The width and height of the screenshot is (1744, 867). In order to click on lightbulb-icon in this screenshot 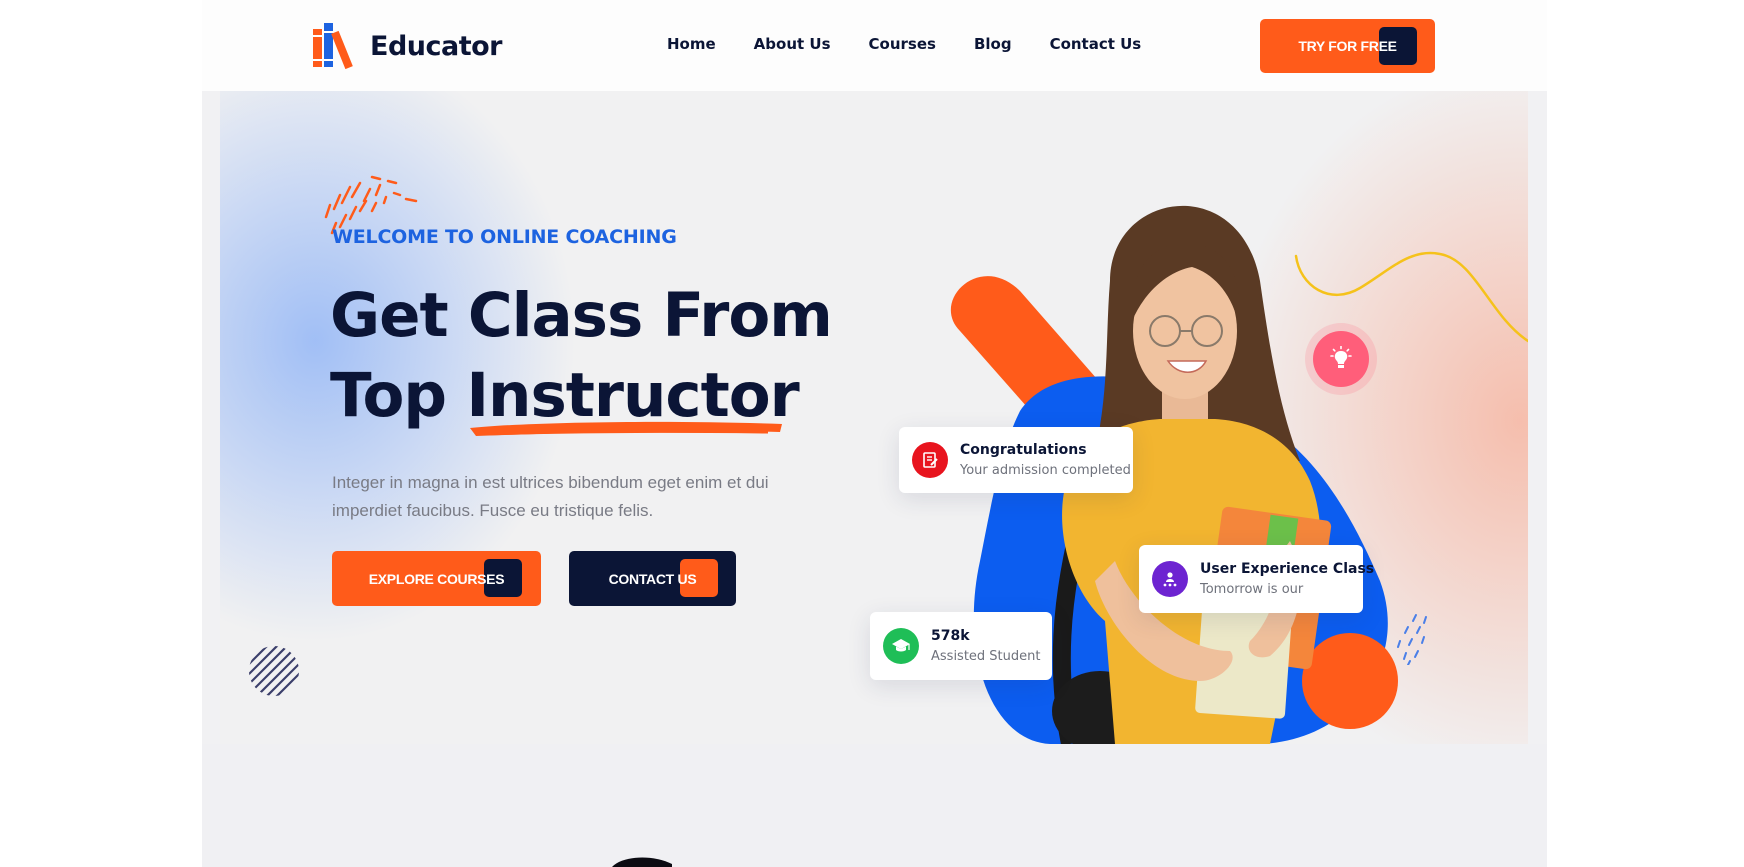, I will do `click(1341, 357)`.